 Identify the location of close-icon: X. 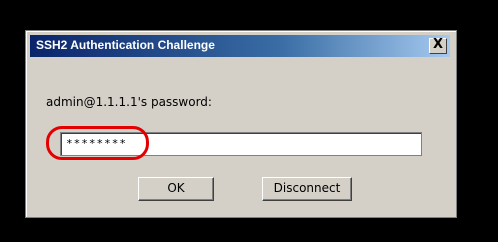
(438, 44).